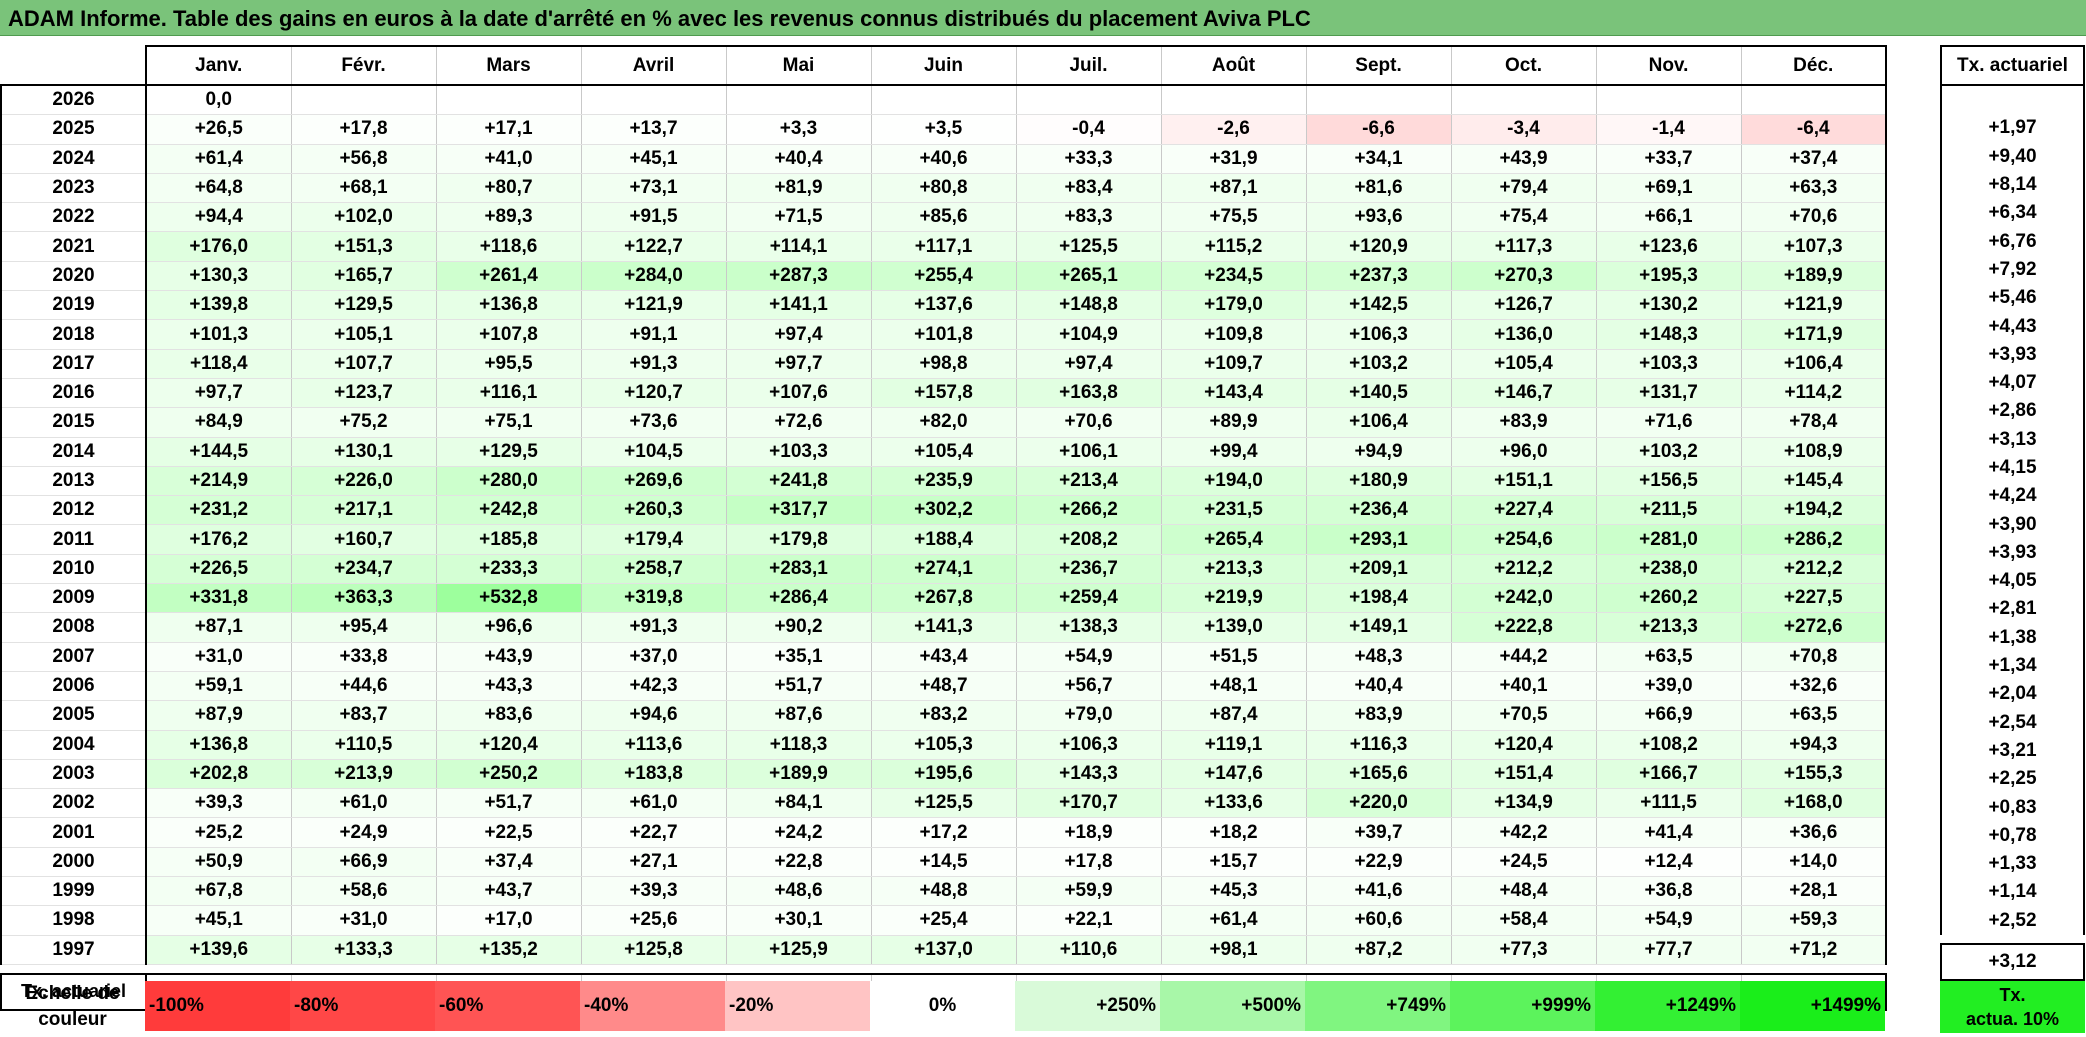  I want to click on gain-cell: +116,3, so click(1378, 745).